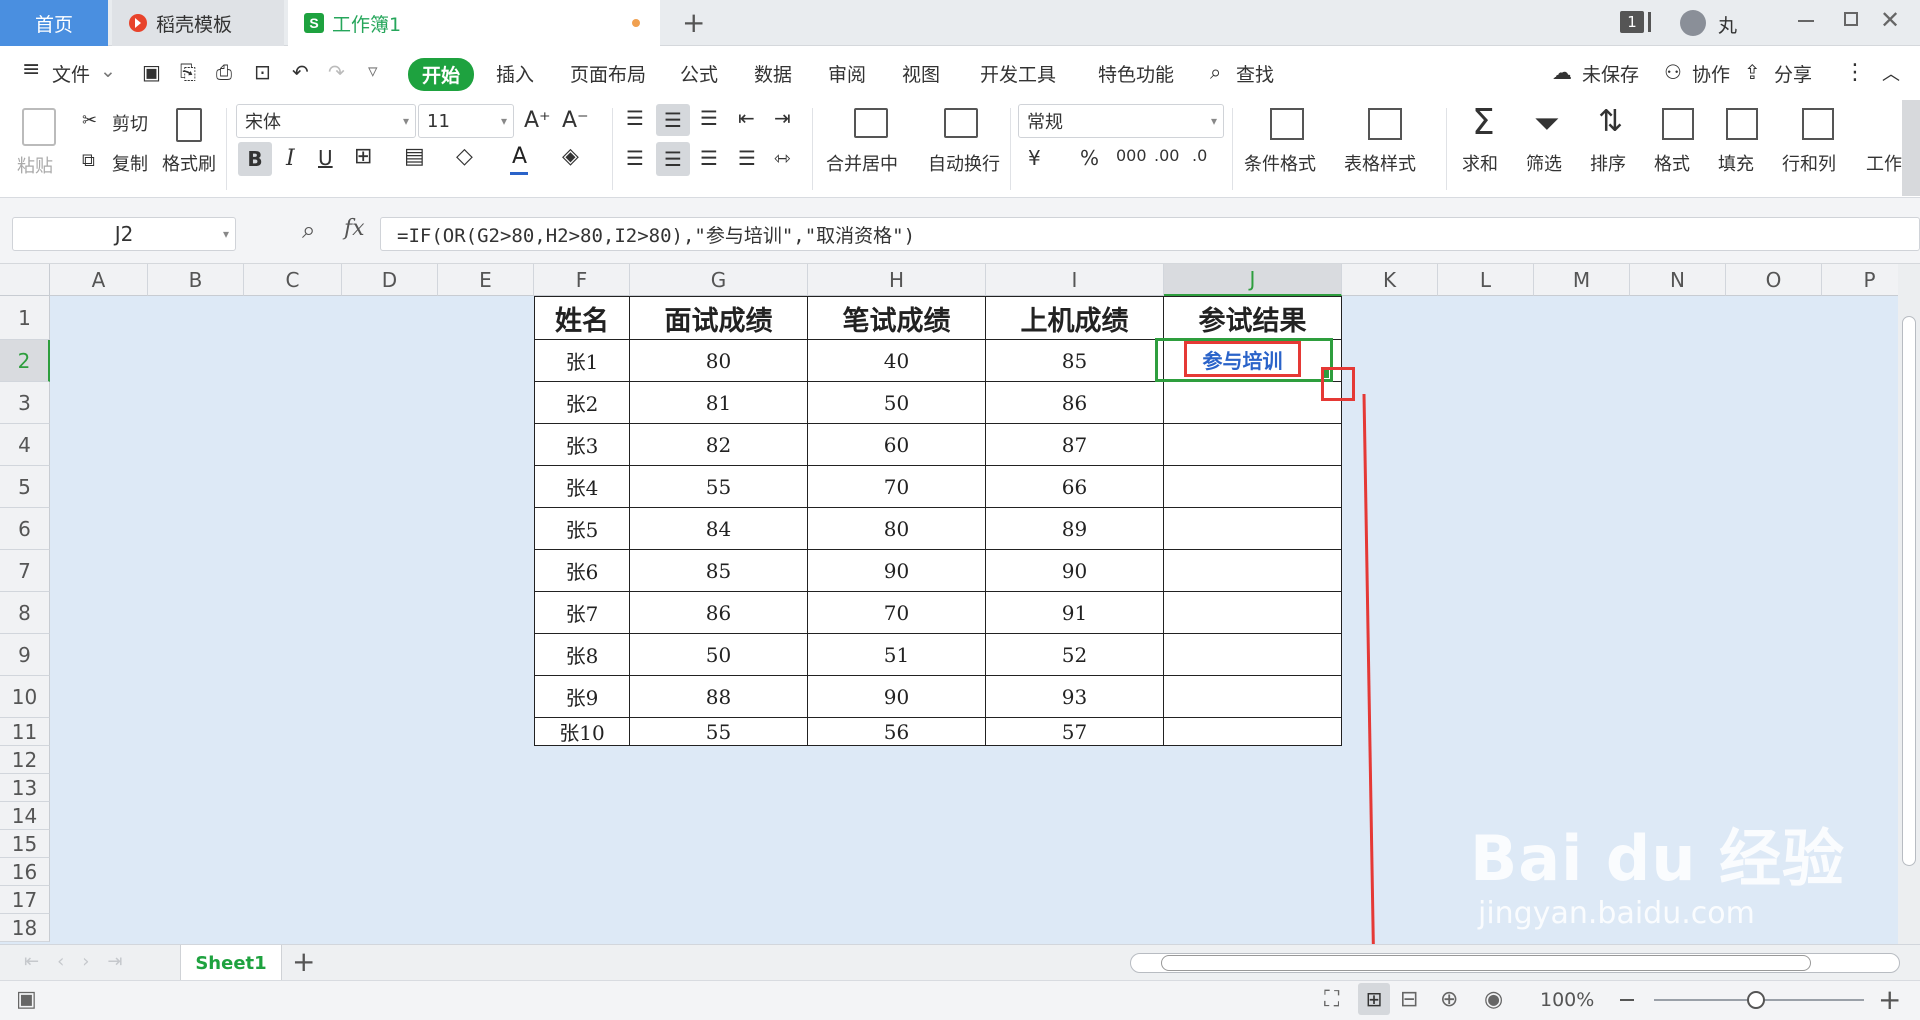 Image resolution: width=1920 pixels, height=1020 pixels. Describe the element at coordinates (719, 613) in the screenshot. I see `cell-interview-row8: 86` at that location.